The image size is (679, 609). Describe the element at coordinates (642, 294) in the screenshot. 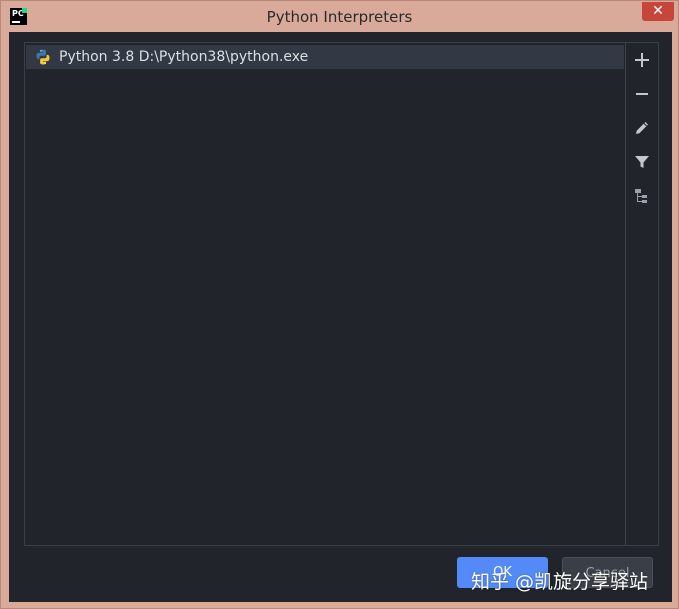

I see `interpreter-toolbar` at that location.